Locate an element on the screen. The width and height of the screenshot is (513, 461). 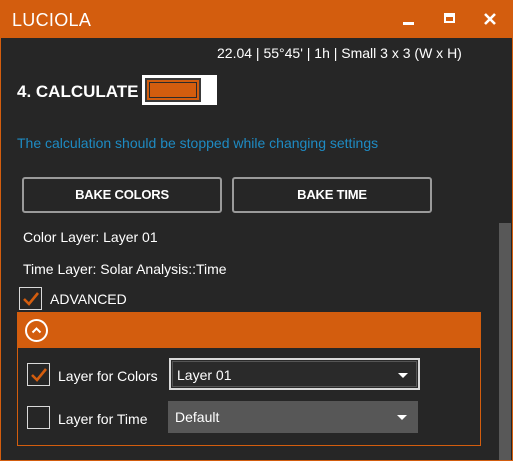
scrollbar-thumb is located at coordinates (505, 341).